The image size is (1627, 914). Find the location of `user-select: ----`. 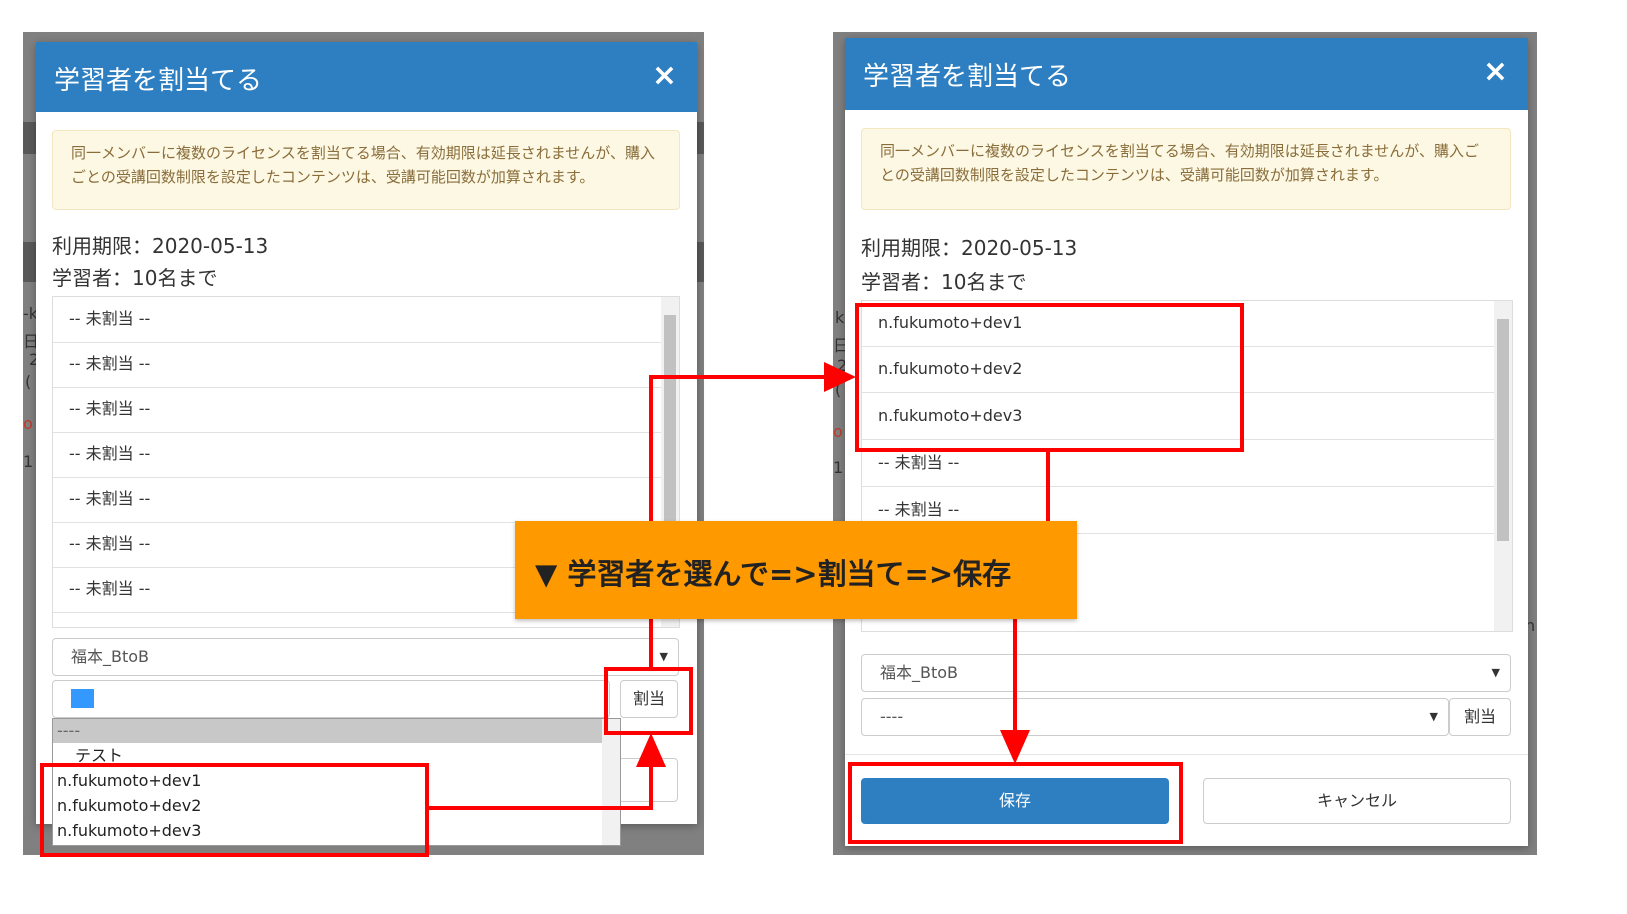

user-select: ---- is located at coordinates (331, 699).